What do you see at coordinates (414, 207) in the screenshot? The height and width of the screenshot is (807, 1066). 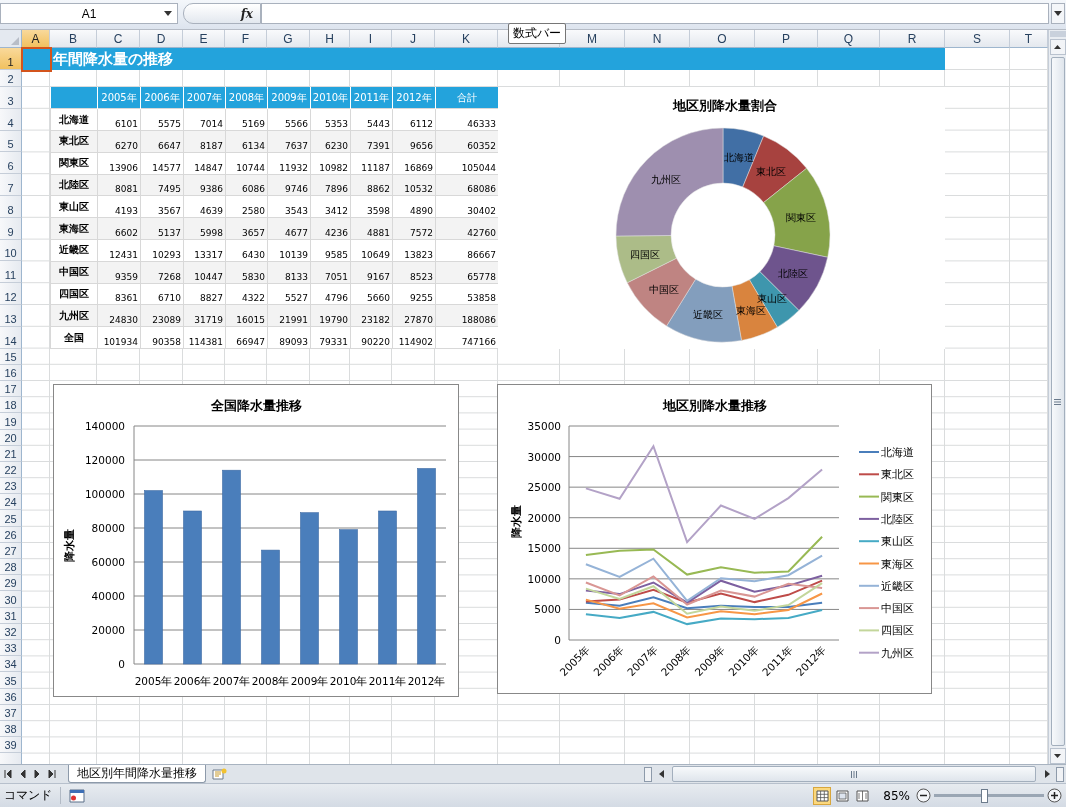 I see `table-cell: 4890` at bounding box center [414, 207].